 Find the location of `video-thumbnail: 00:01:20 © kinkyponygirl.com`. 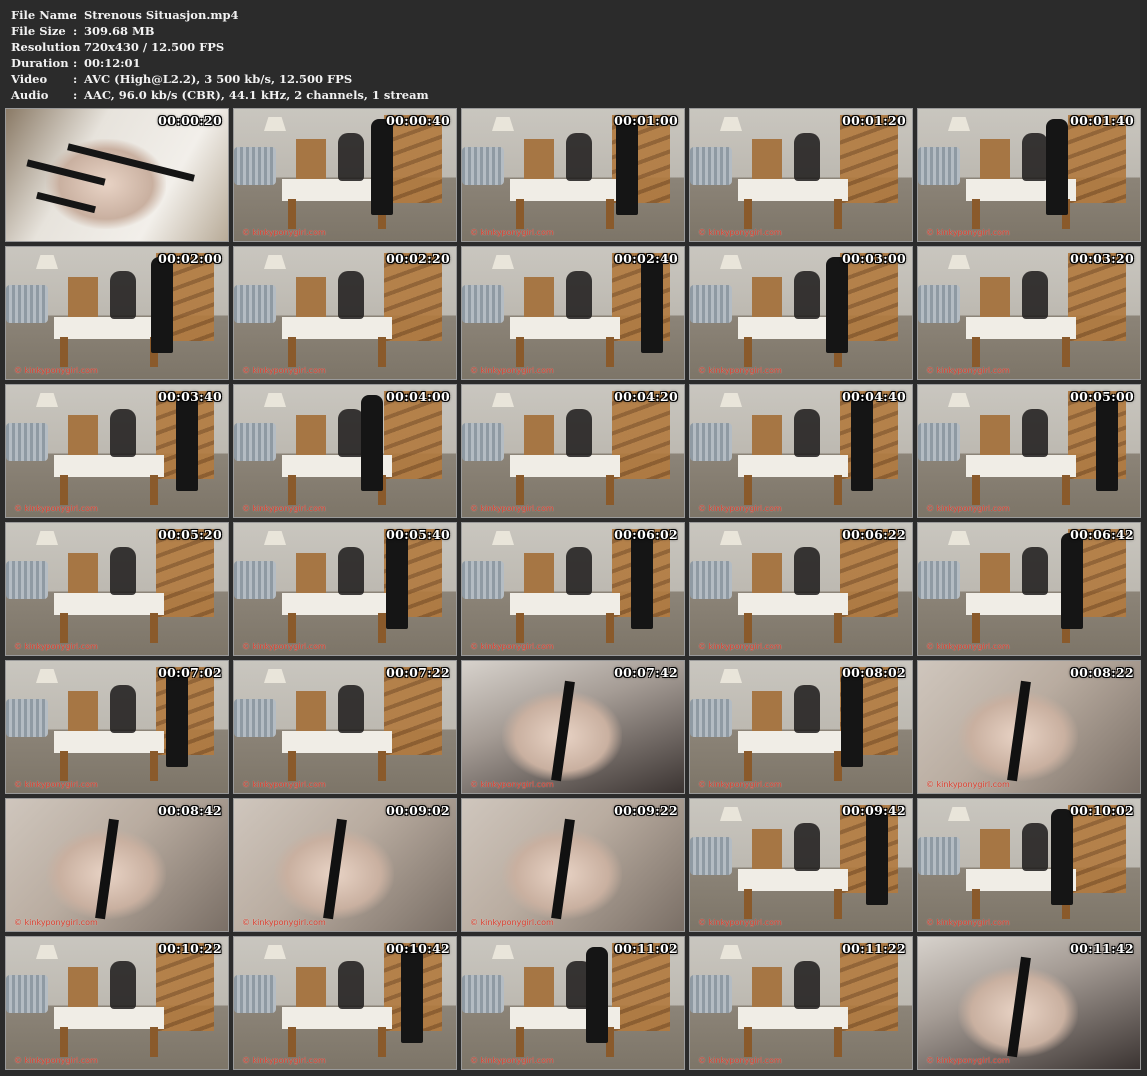

video-thumbnail: 00:01:20 © kinkyponygirl.com is located at coordinates (801, 175).